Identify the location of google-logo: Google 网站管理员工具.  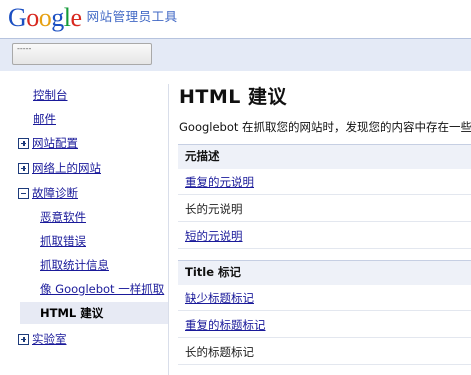
(93, 17).